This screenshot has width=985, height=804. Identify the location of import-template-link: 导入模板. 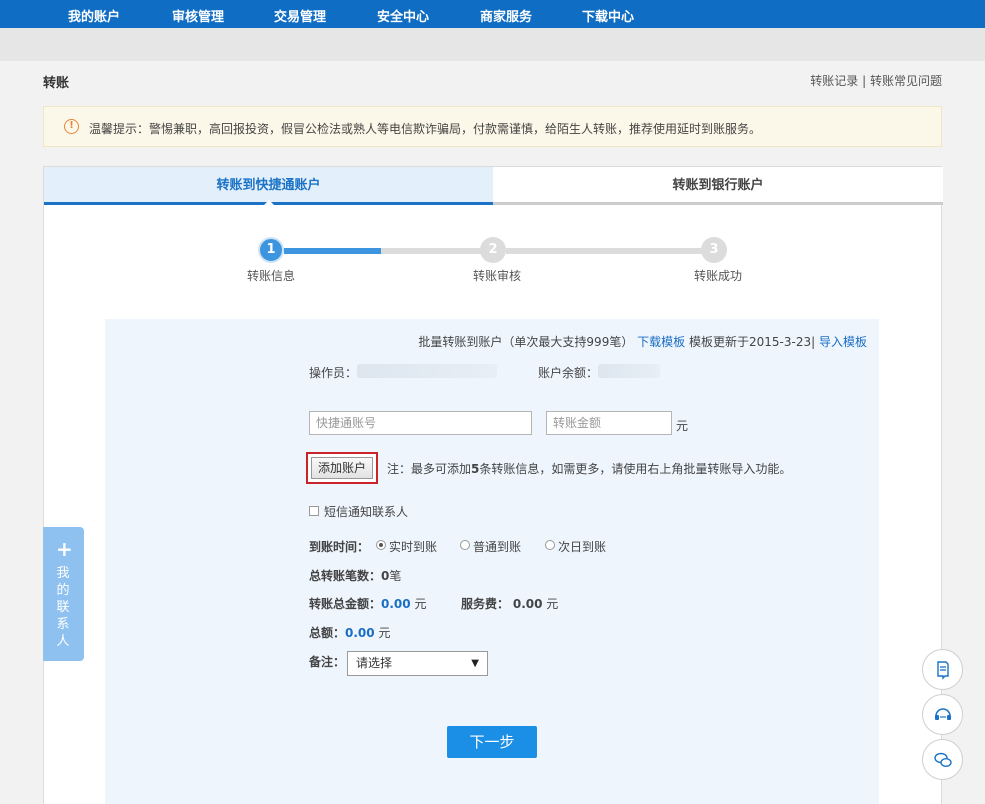
(843, 342).